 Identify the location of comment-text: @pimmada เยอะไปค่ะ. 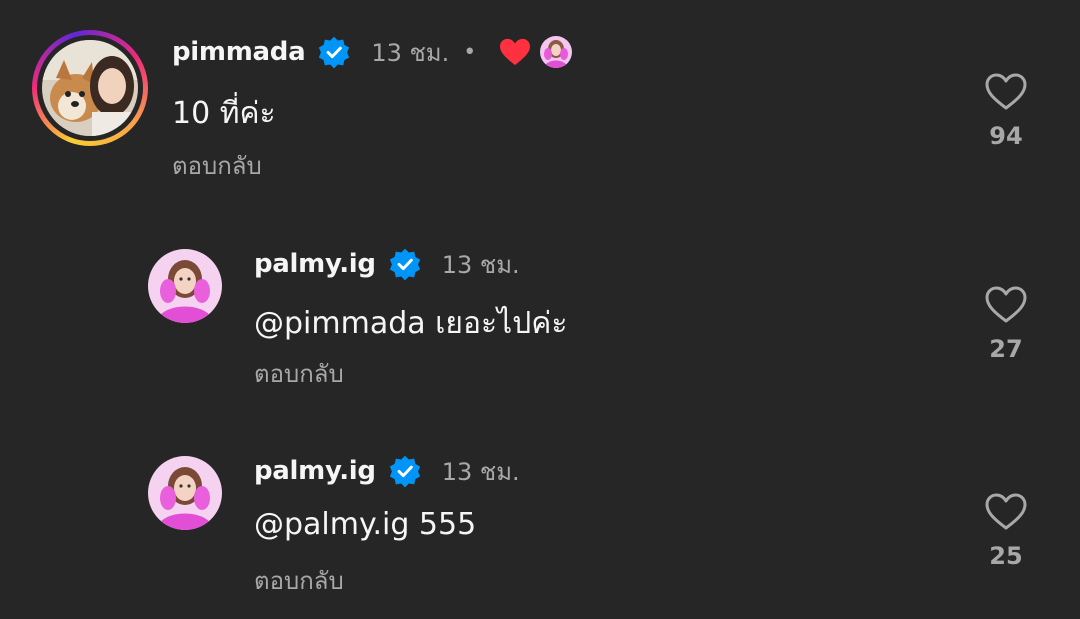
(411, 323).